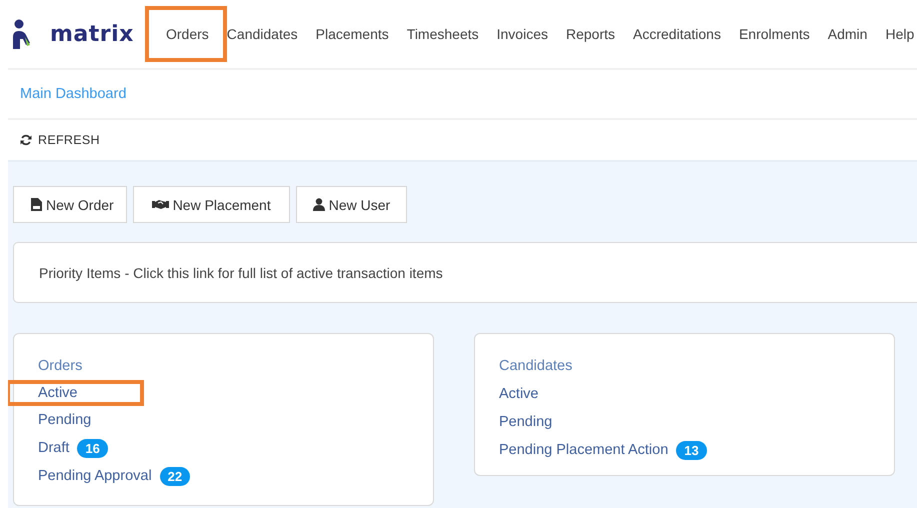  What do you see at coordinates (847, 34) in the screenshot?
I see `nav-link: Admin` at bounding box center [847, 34].